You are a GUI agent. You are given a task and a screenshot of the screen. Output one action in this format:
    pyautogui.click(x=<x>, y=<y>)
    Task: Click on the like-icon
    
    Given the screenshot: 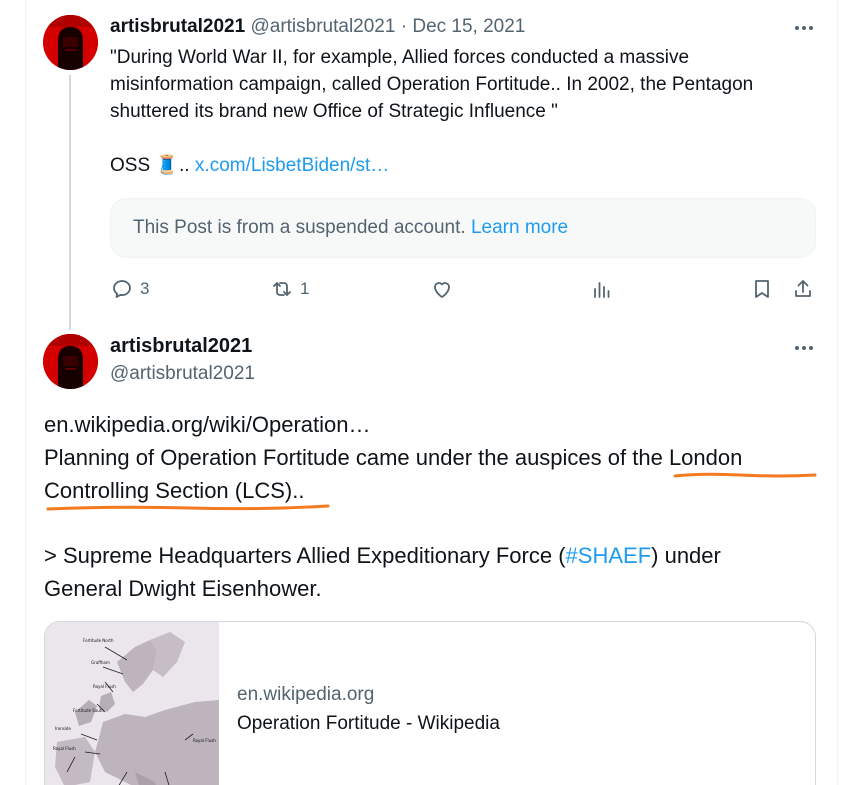 What is the action you would take?
    pyautogui.click(x=442, y=290)
    